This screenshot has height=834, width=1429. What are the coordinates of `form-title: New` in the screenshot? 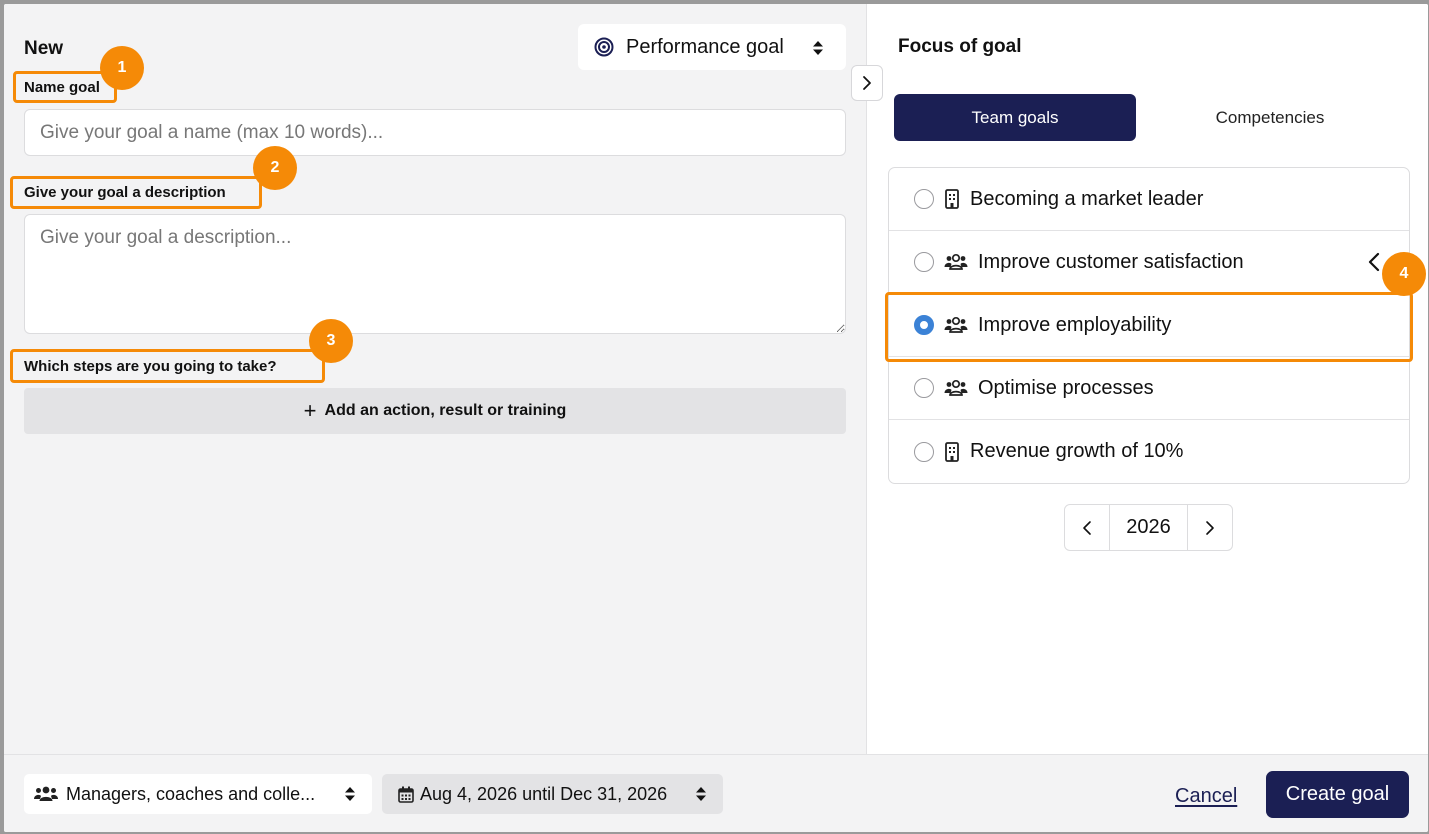 It's located at (44, 48).